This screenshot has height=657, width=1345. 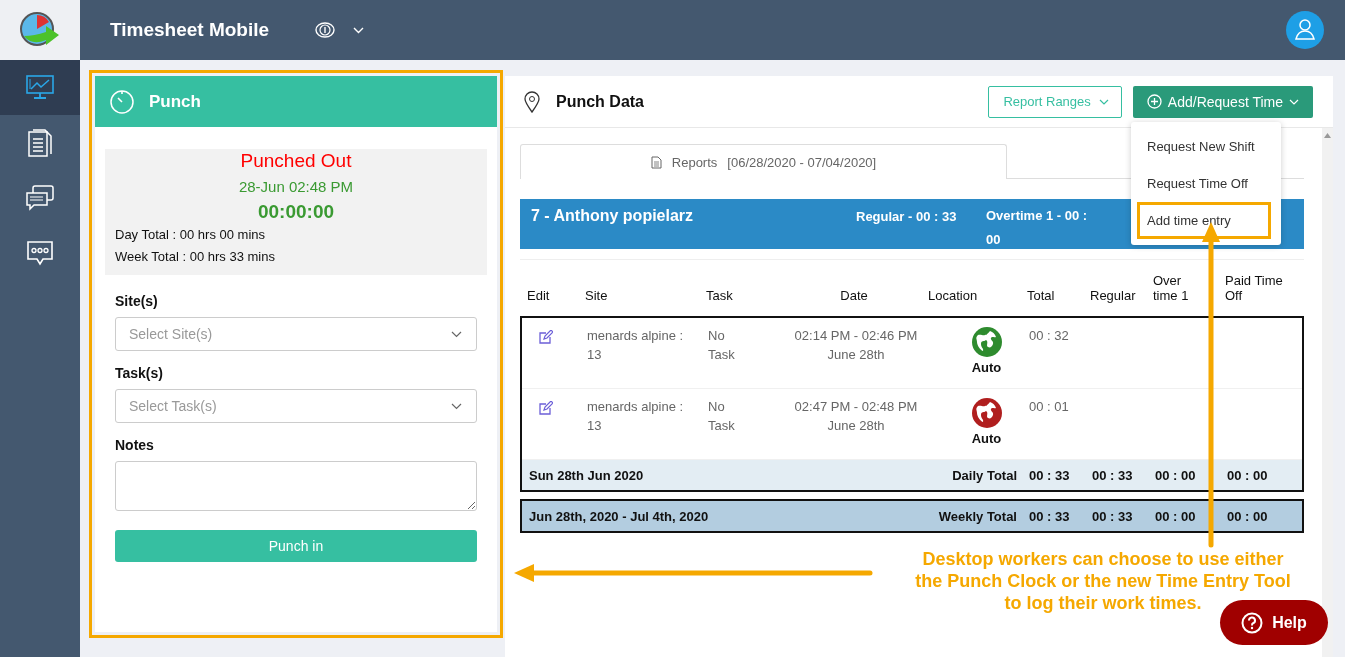 I want to click on help-button: Help, so click(x=1274, y=622).